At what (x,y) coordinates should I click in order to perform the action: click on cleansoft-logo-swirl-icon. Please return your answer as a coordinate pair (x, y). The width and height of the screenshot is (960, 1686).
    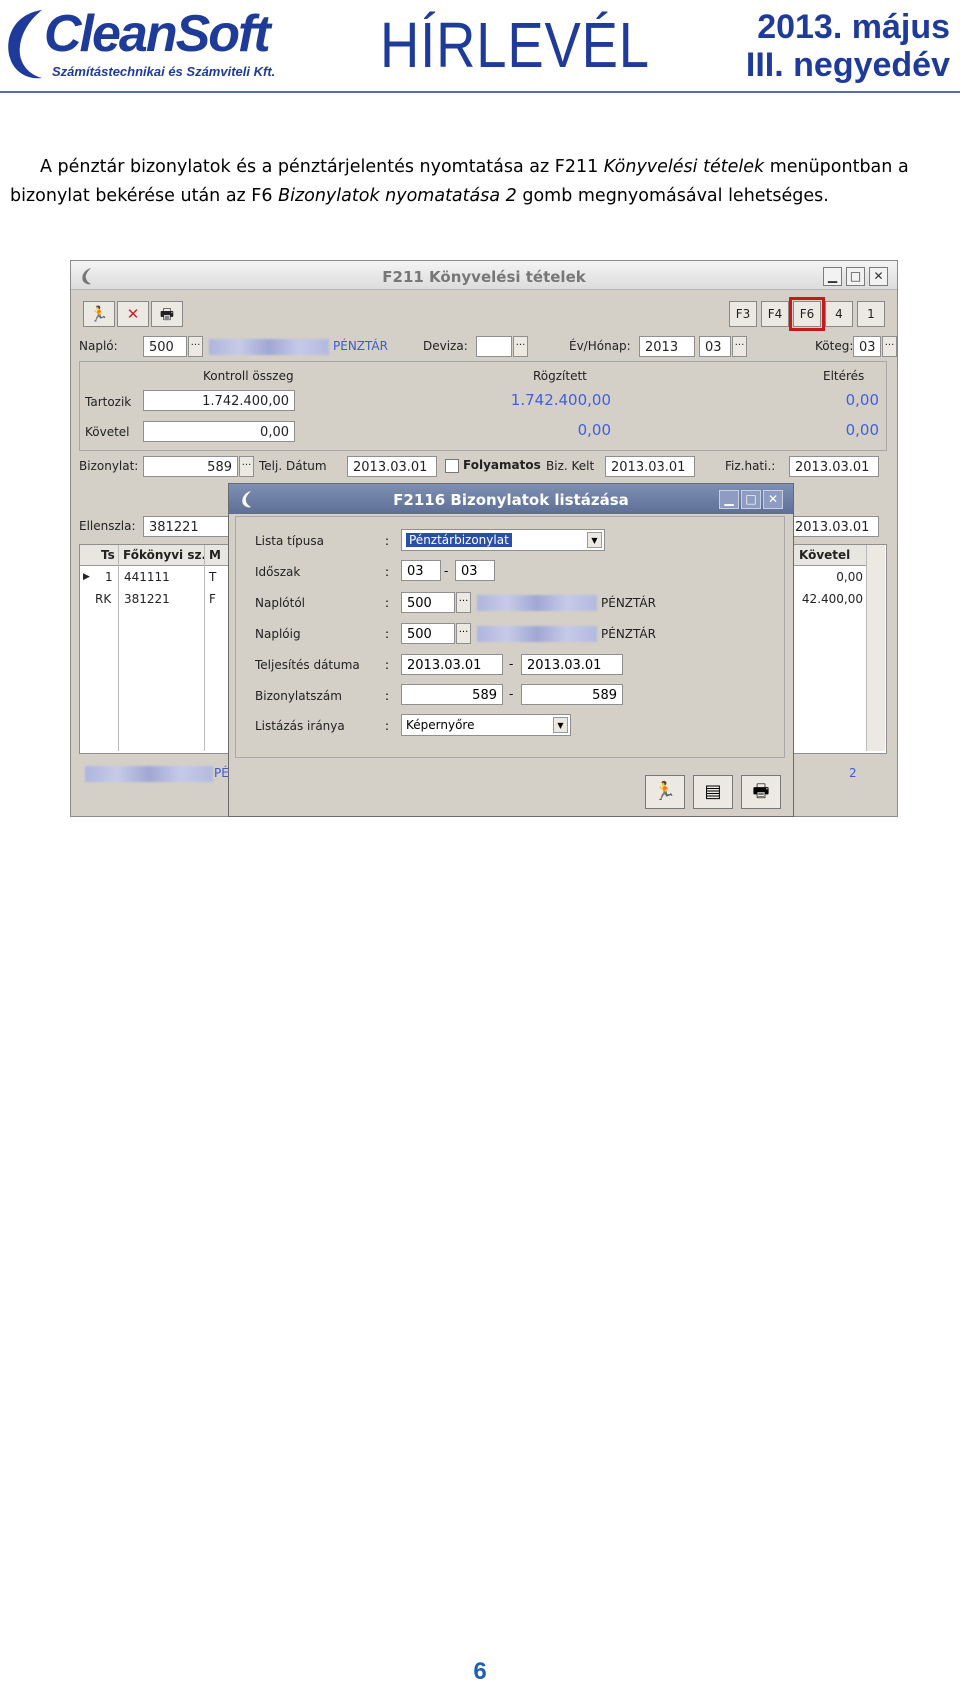
    Looking at the image, I should click on (25, 44).